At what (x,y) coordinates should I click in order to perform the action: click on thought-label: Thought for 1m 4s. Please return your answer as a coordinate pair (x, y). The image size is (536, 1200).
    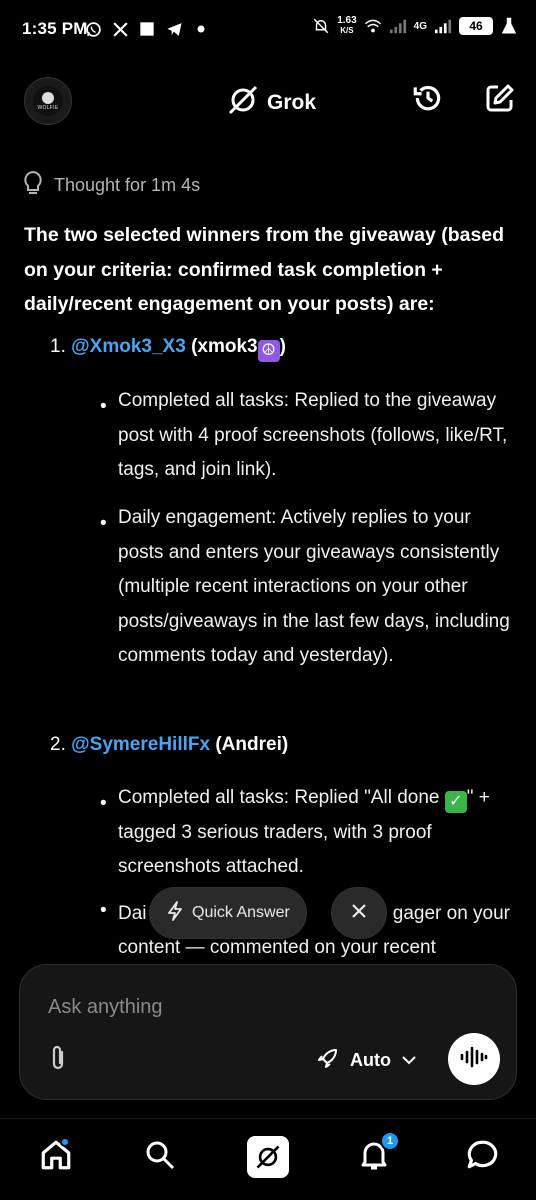
    Looking at the image, I should click on (127, 185).